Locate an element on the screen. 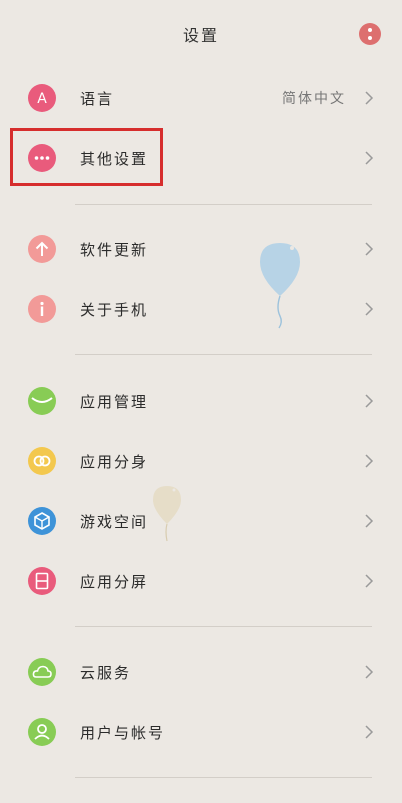 The height and width of the screenshot is (803, 402). game-space-icon is located at coordinates (42, 521).